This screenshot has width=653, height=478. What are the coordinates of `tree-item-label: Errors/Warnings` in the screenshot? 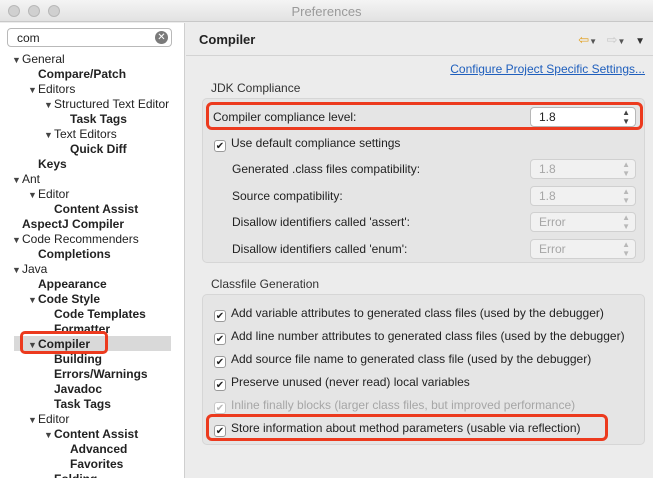 It's located at (101, 374).